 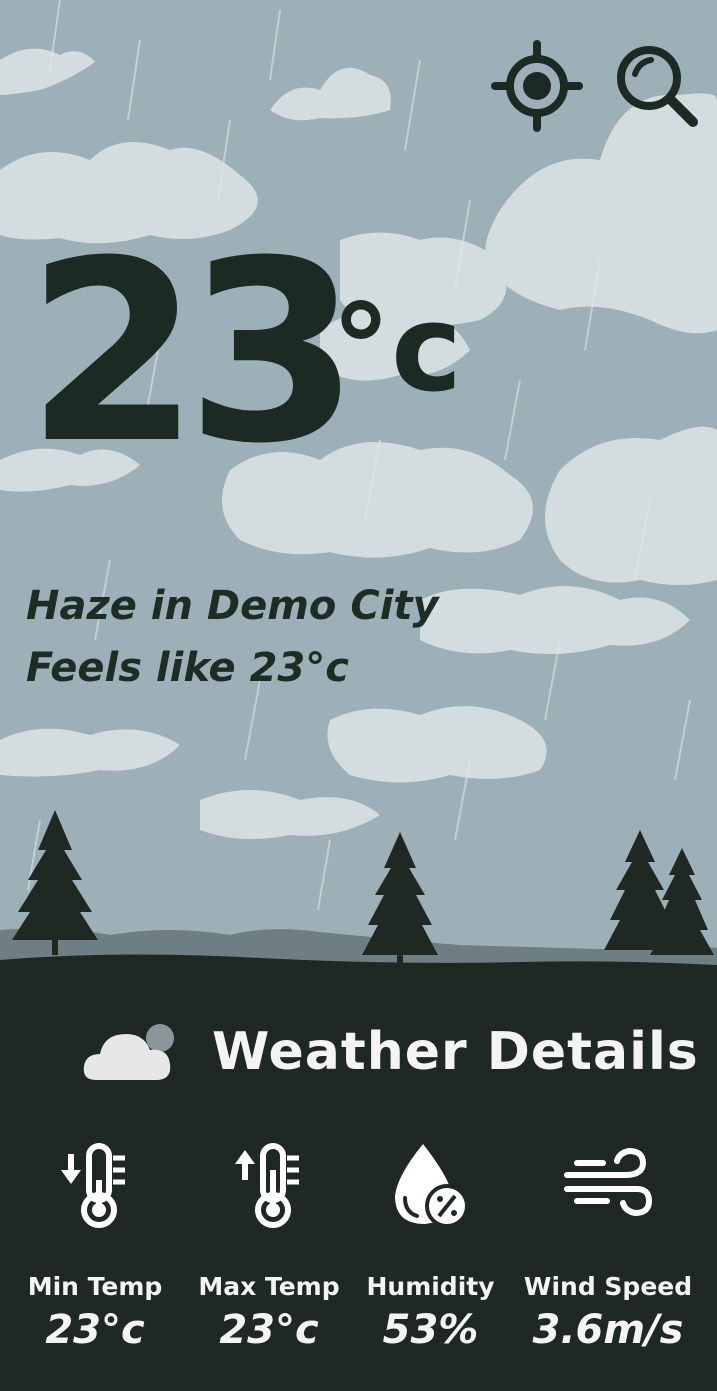 I want to click on min-temp-label: Min Temp, so click(x=95, y=1286).